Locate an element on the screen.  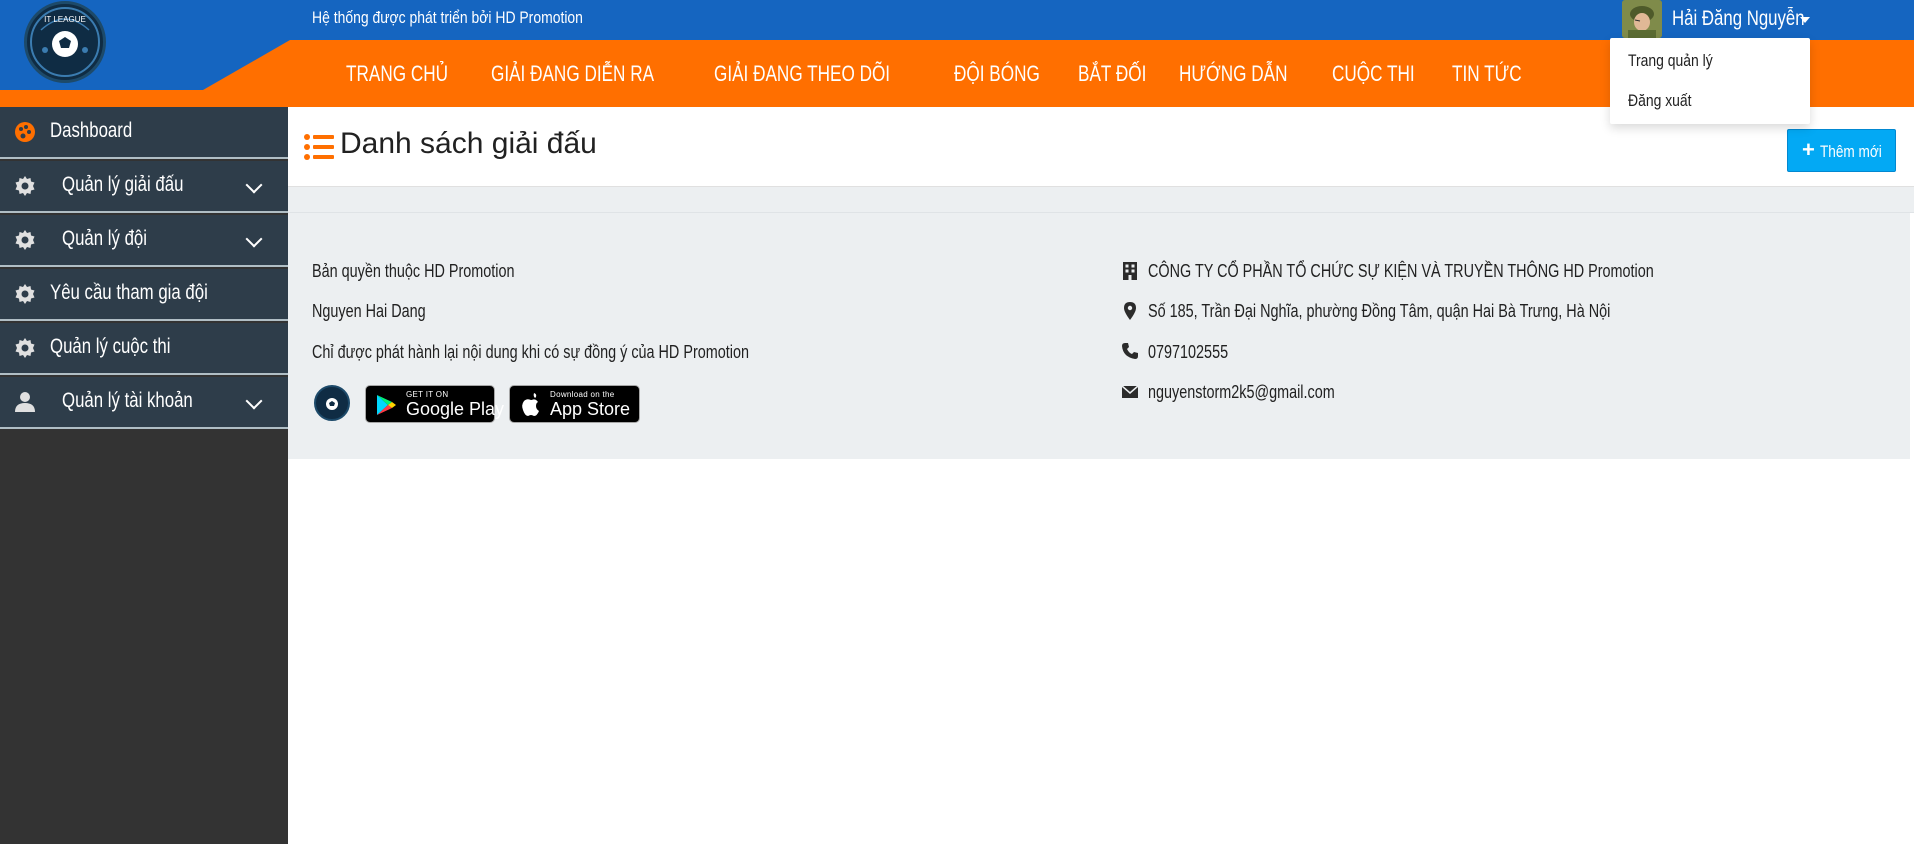
user-name: Hải Đăng Nguyễn is located at coordinates (1738, 19).